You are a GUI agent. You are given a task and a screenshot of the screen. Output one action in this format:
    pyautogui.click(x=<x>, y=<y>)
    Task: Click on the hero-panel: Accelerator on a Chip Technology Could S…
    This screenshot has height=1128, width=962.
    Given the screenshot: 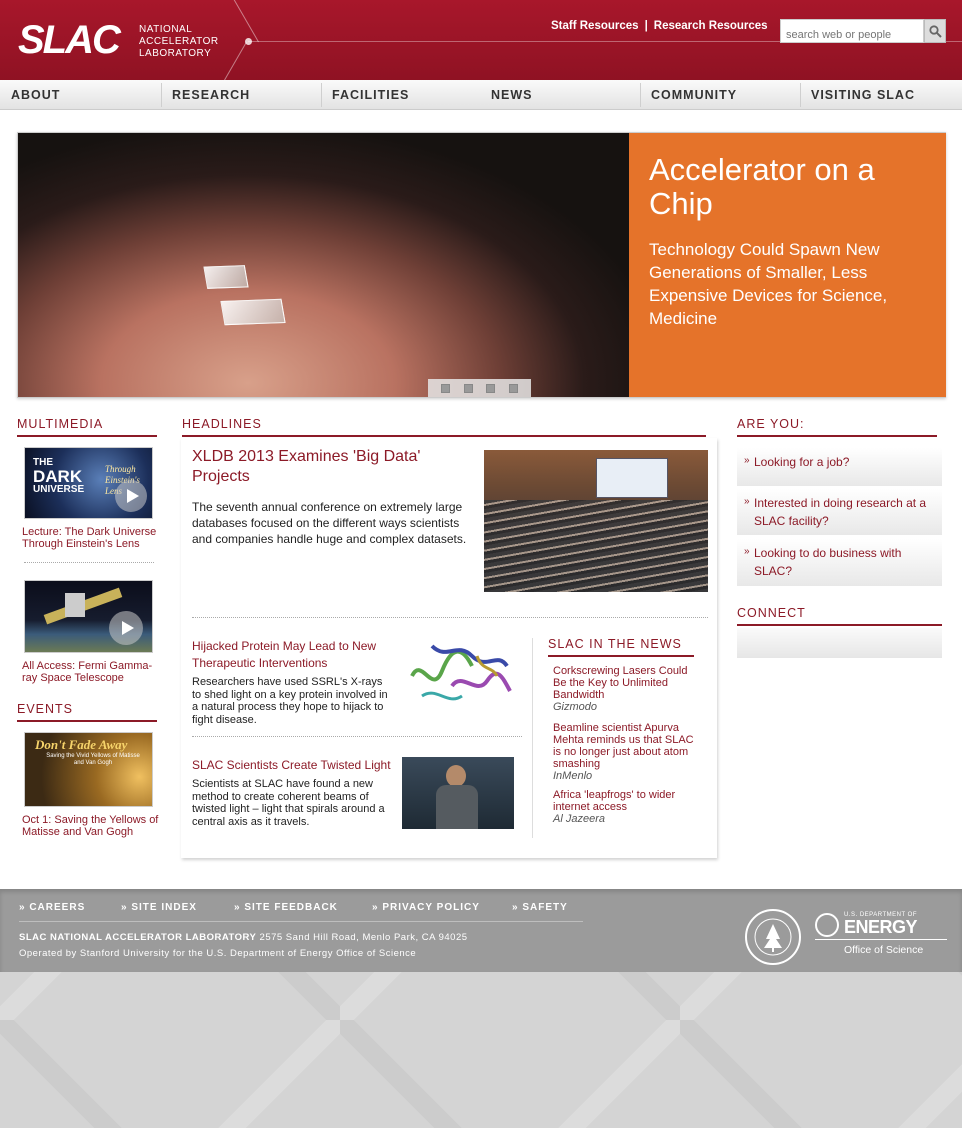 What is the action you would take?
    pyautogui.click(x=787, y=265)
    